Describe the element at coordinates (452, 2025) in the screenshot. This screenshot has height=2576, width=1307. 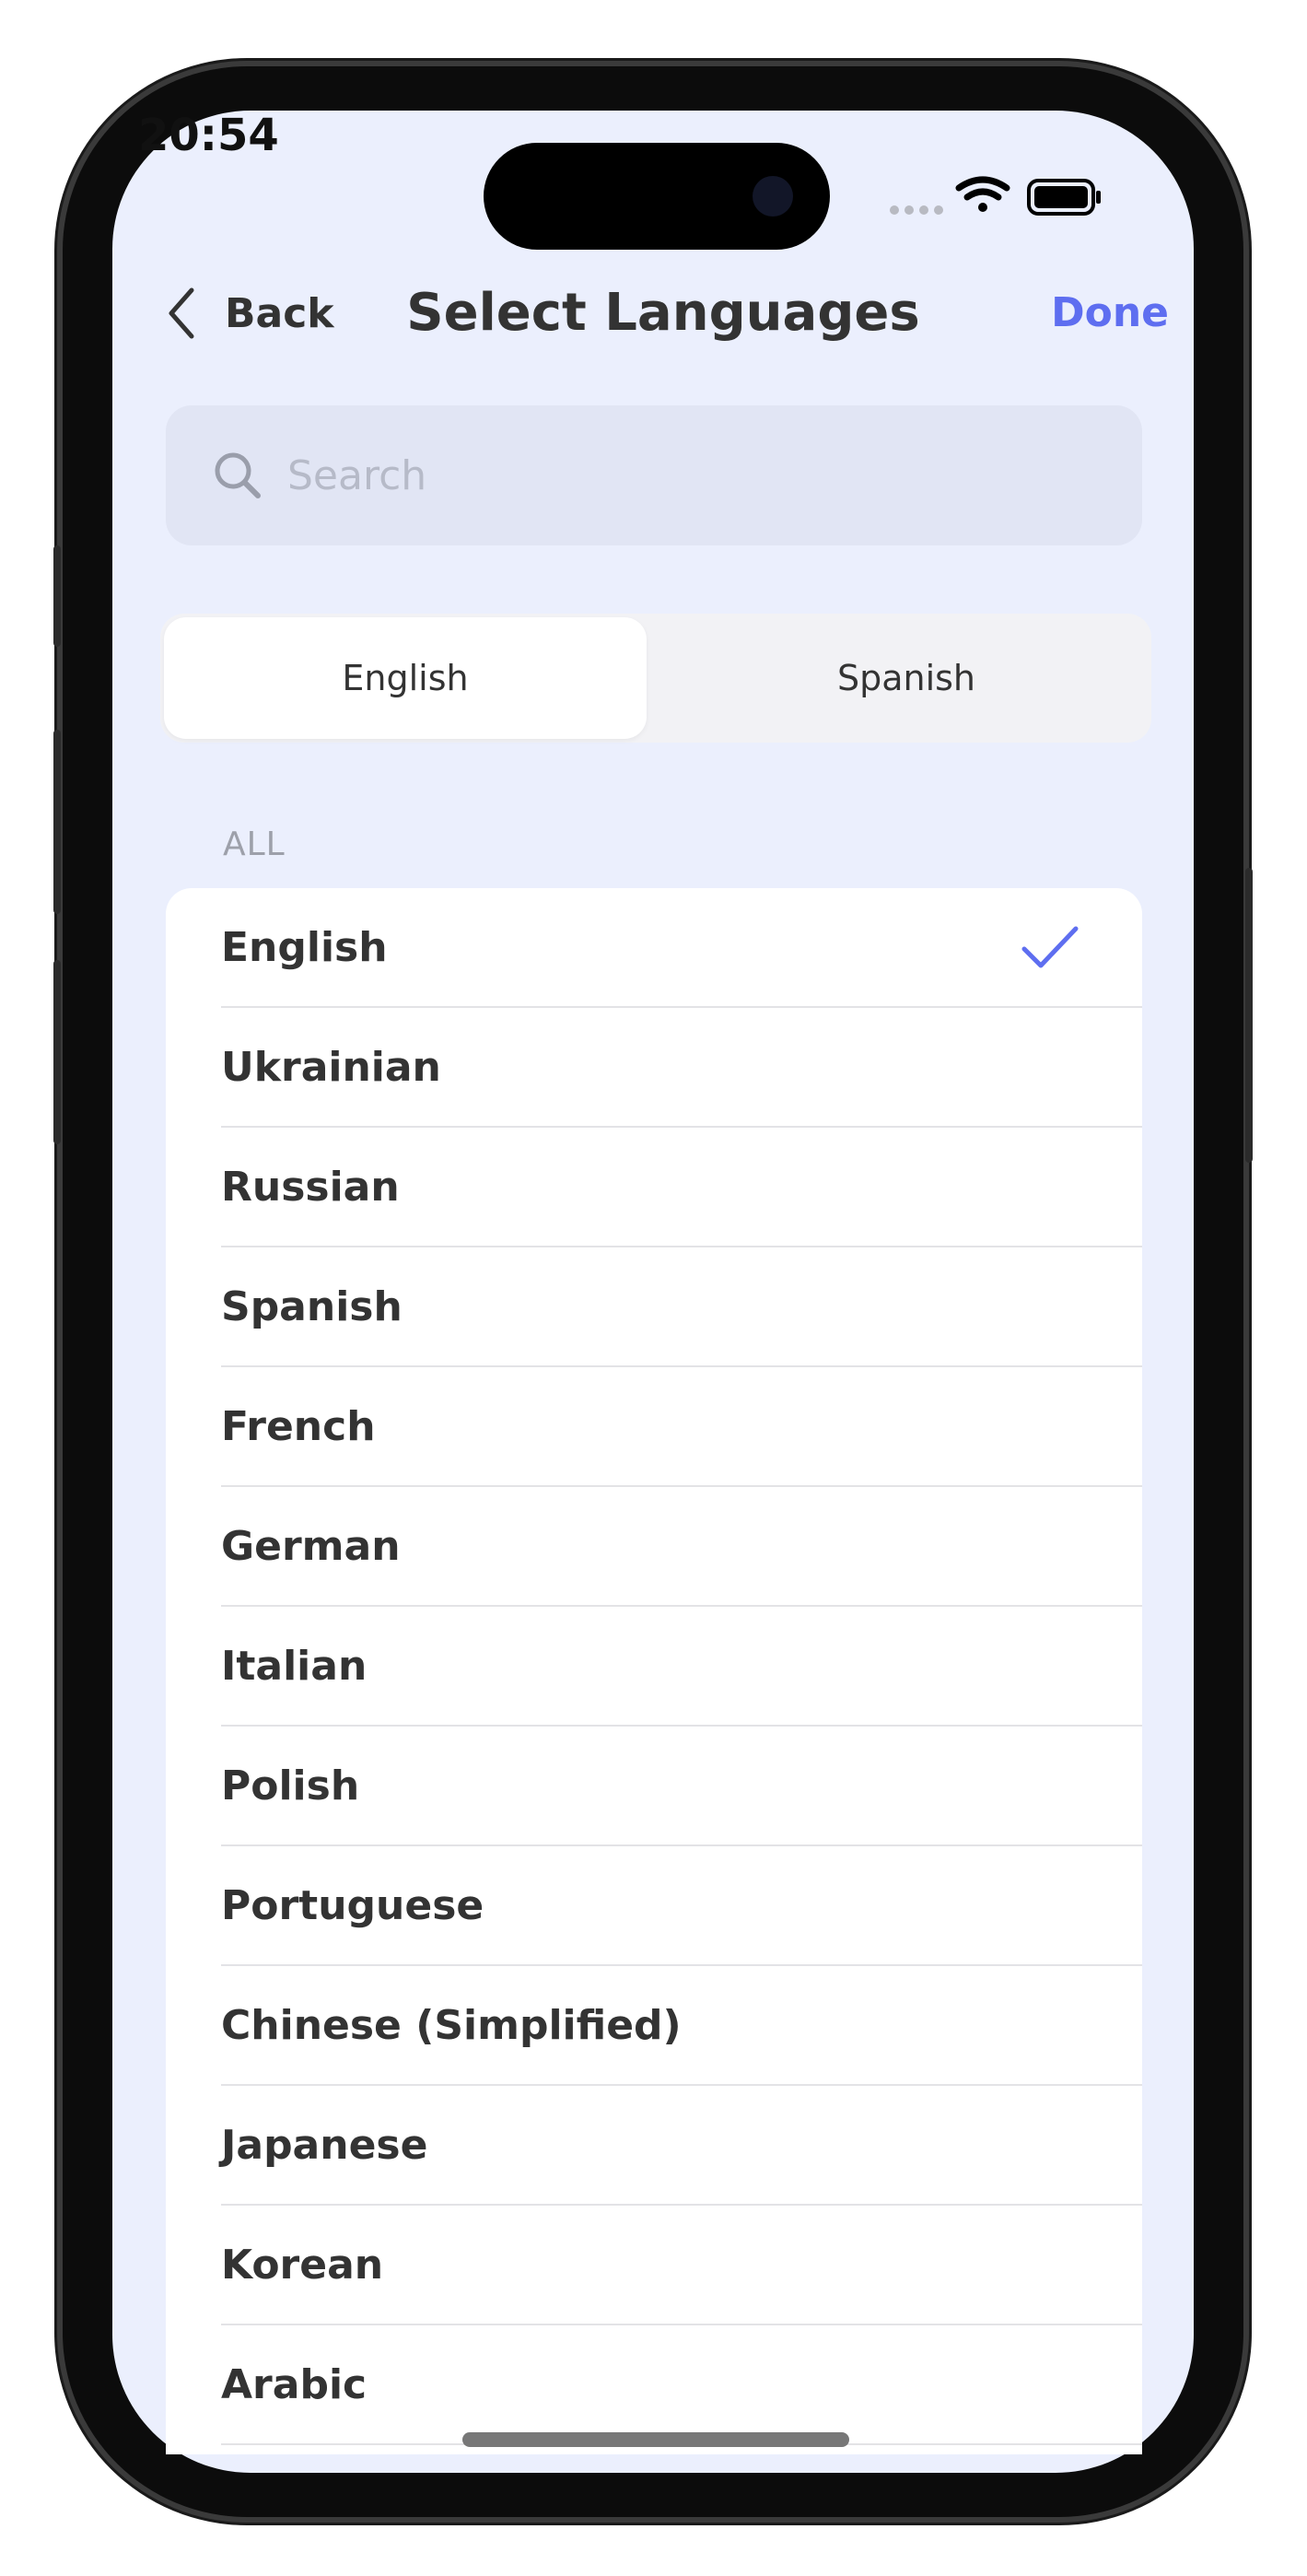
I see `language-label: Chinese (Simplified)` at that location.